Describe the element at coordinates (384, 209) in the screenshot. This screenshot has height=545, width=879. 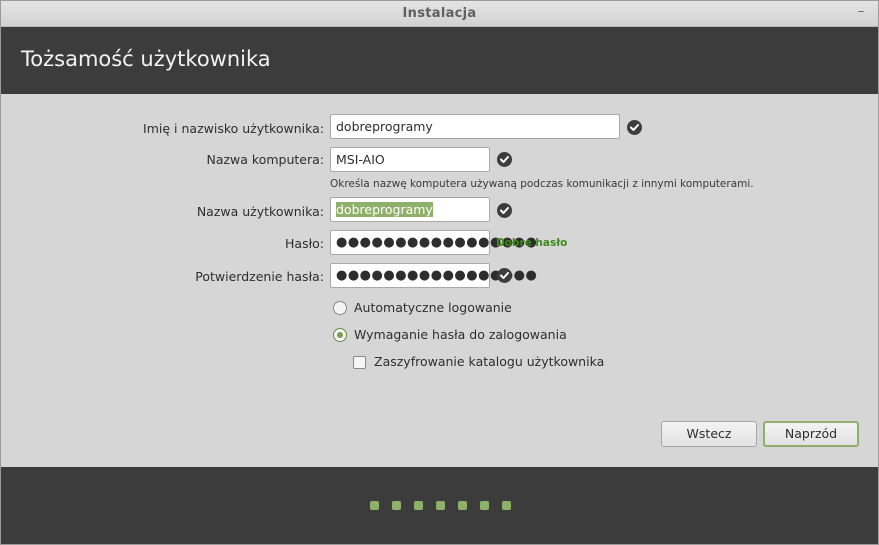
I see `username-selected-text: dobreprogramy` at that location.